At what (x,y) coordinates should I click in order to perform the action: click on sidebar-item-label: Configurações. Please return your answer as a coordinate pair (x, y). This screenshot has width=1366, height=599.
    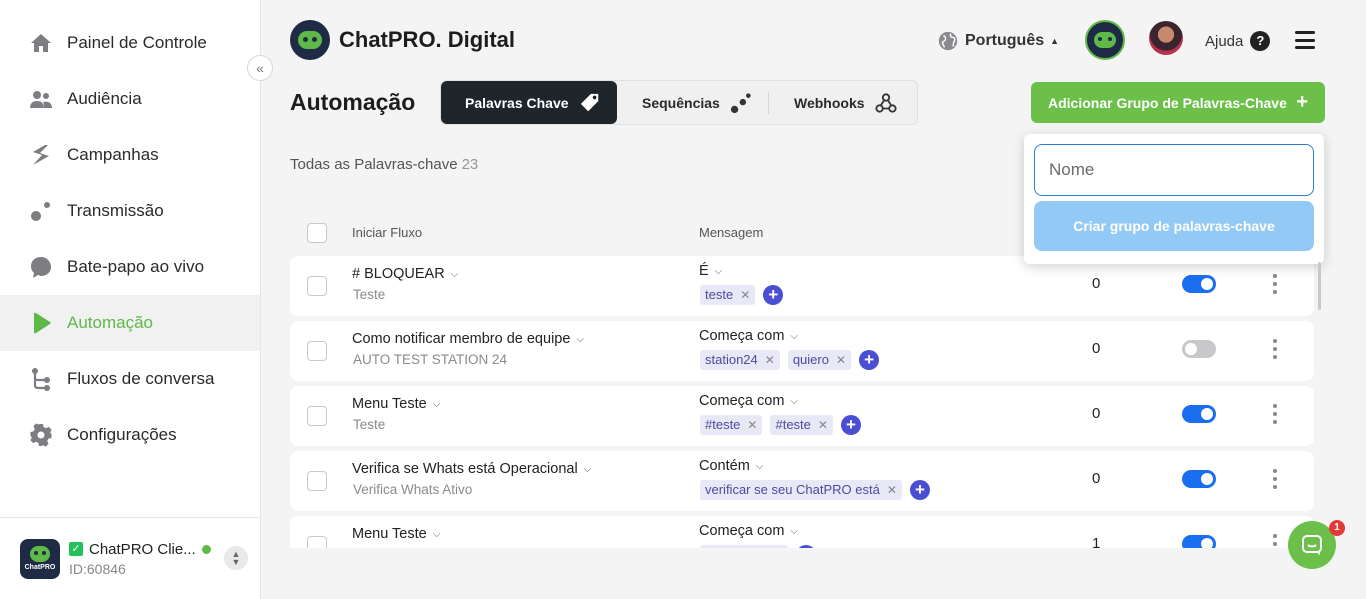
    Looking at the image, I should click on (122, 434).